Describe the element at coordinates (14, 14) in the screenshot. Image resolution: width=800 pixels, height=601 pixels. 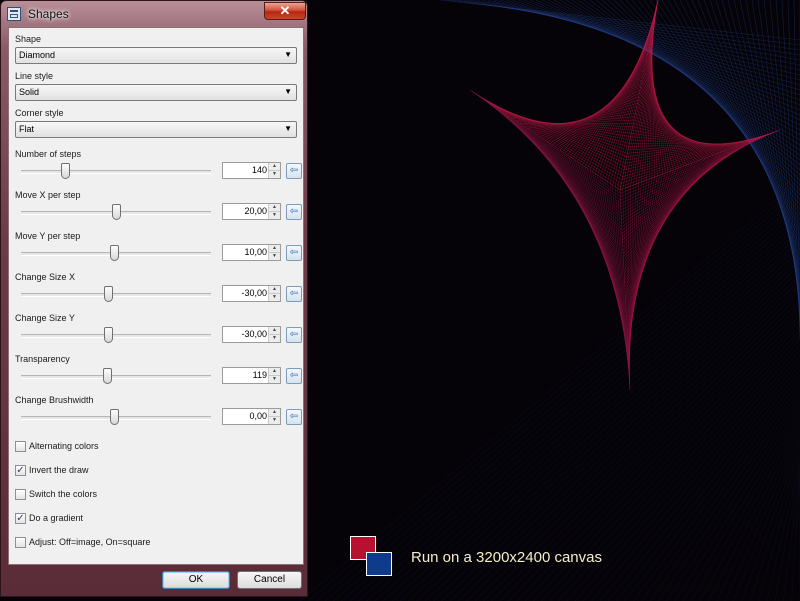
I see `shapes-app-icon` at that location.